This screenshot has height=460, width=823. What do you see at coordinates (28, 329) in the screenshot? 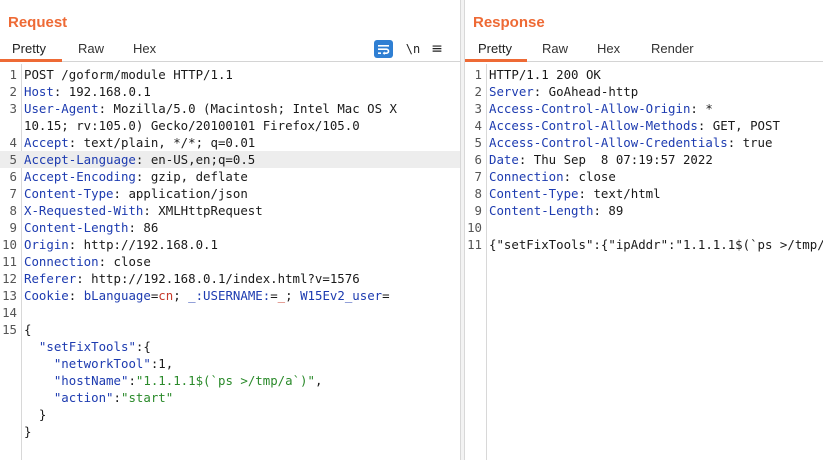
I see `code-text: {` at bounding box center [28, 329].